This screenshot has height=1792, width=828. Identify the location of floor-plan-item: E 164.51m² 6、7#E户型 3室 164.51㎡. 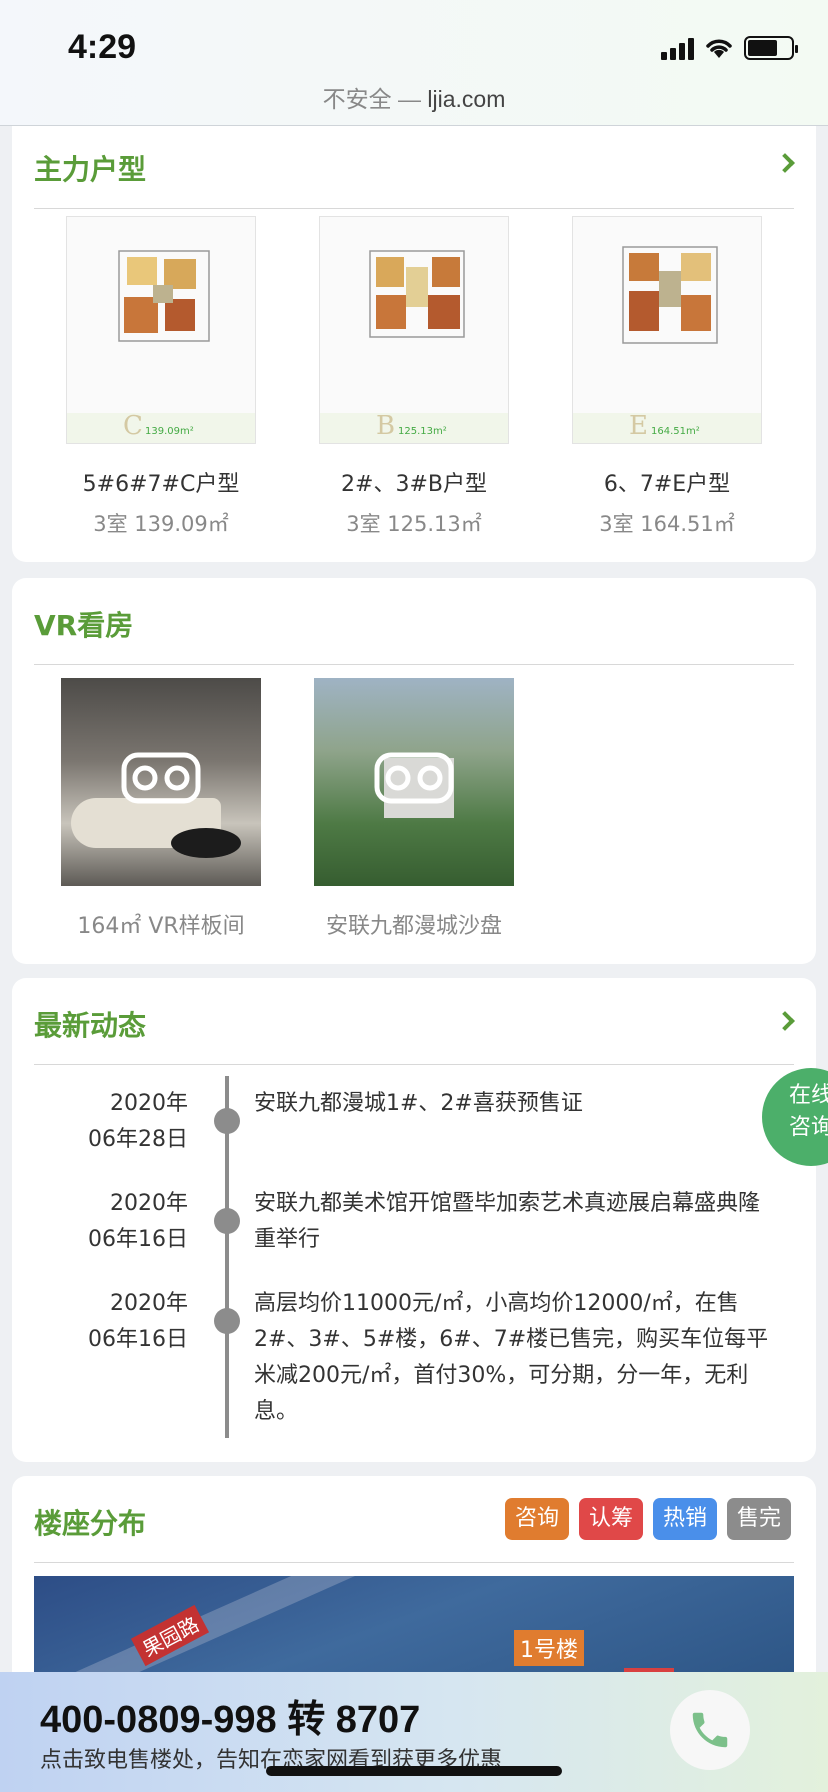
(667, 377).